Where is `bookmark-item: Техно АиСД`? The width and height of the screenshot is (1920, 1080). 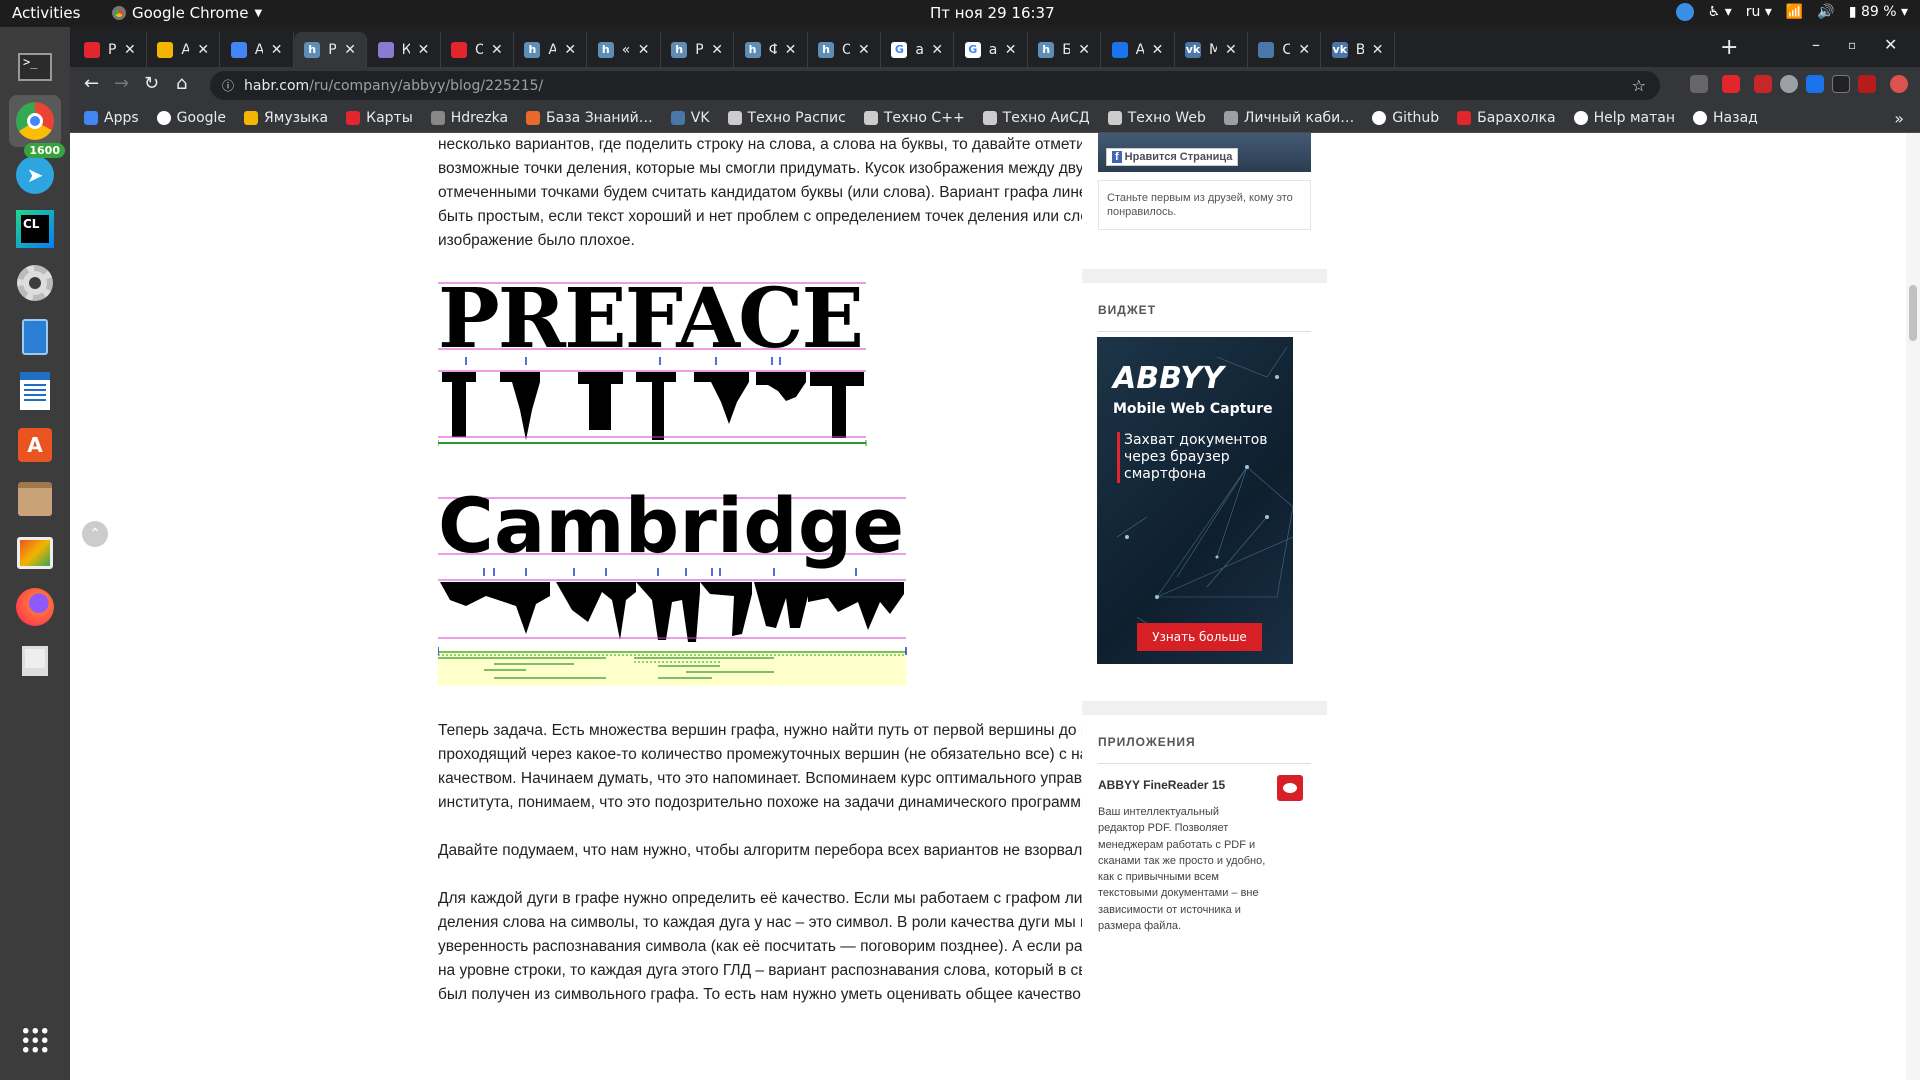 bookmark-item: Техно АиСД is located at coordinates (1036, 118).